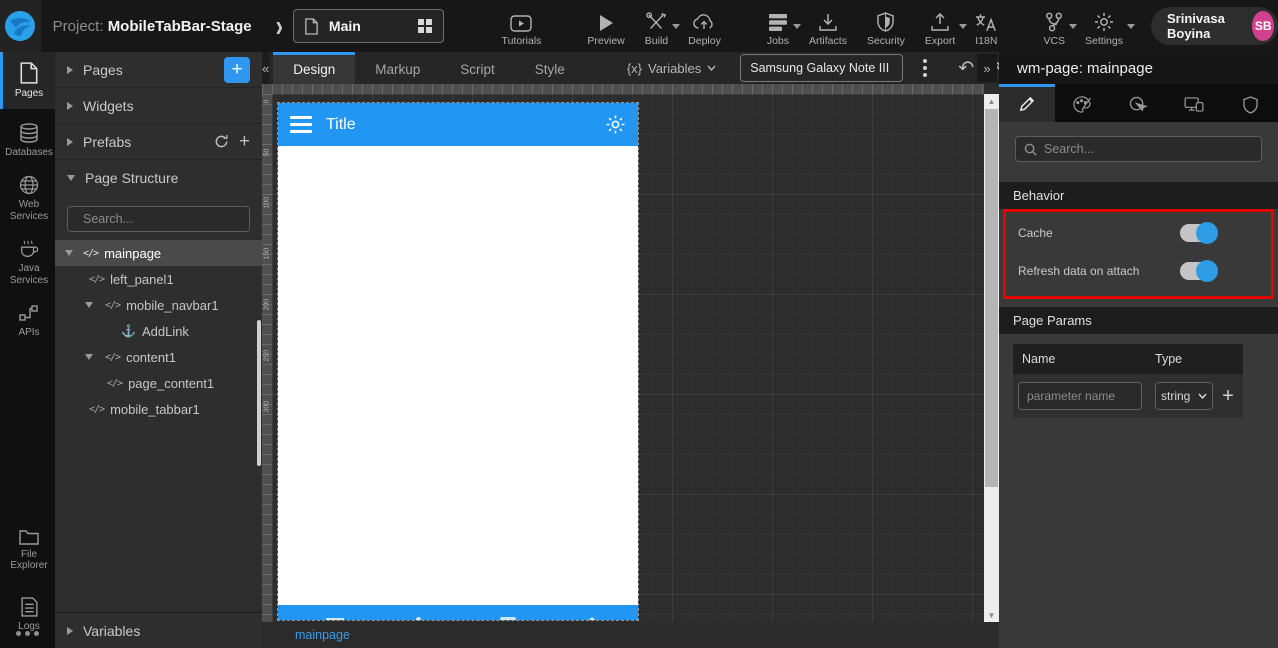 Image resolution: width=1278 pixels, height=648 pixels. I want to click on sidebar-item-web-services: Web Services, so click(27, 199).